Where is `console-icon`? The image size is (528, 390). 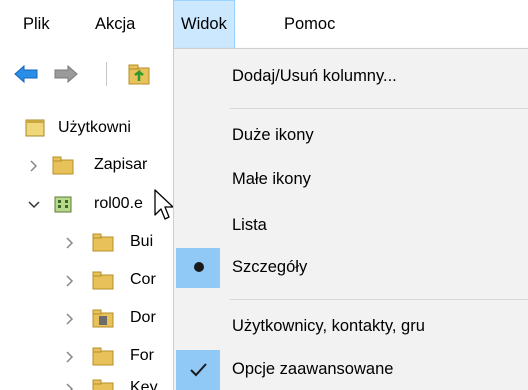
console-icon is located at coordinates (35, 128).